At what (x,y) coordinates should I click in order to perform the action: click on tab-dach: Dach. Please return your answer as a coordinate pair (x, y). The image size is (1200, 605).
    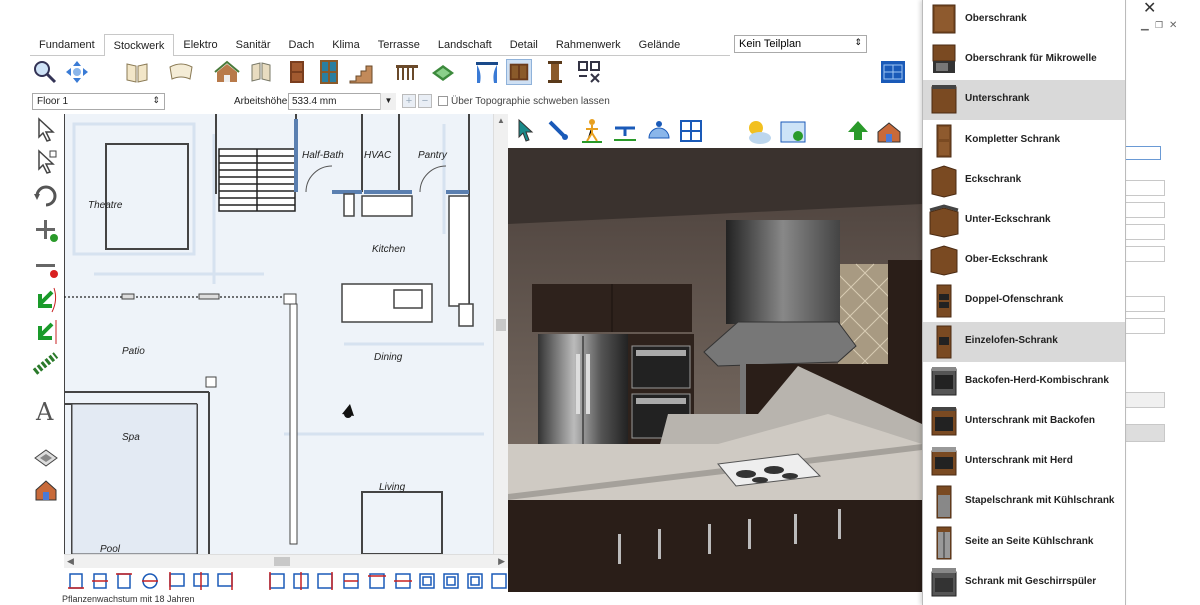
    Looking at the image, I should click on (302, 45).